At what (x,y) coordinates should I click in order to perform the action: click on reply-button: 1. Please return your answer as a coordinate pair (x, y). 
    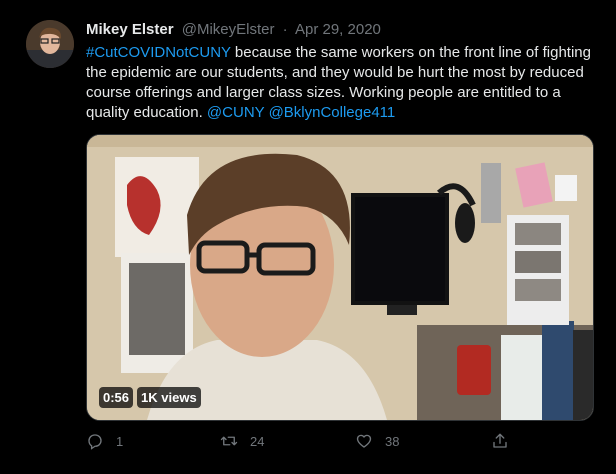
    Looking at the image, I should click on (104, 441).